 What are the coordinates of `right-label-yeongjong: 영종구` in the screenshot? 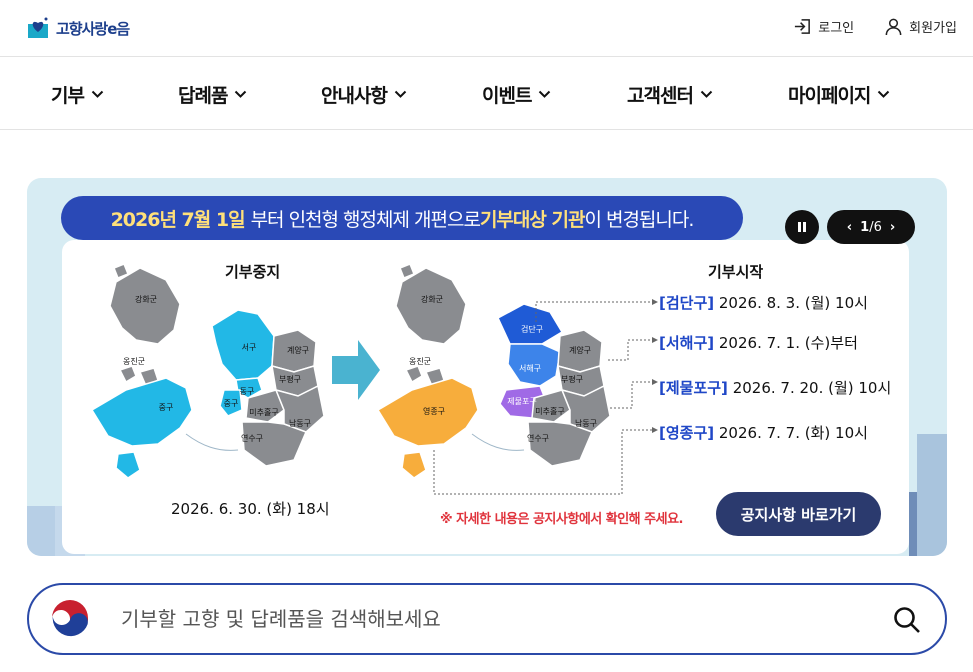 It's located at (434, 411).